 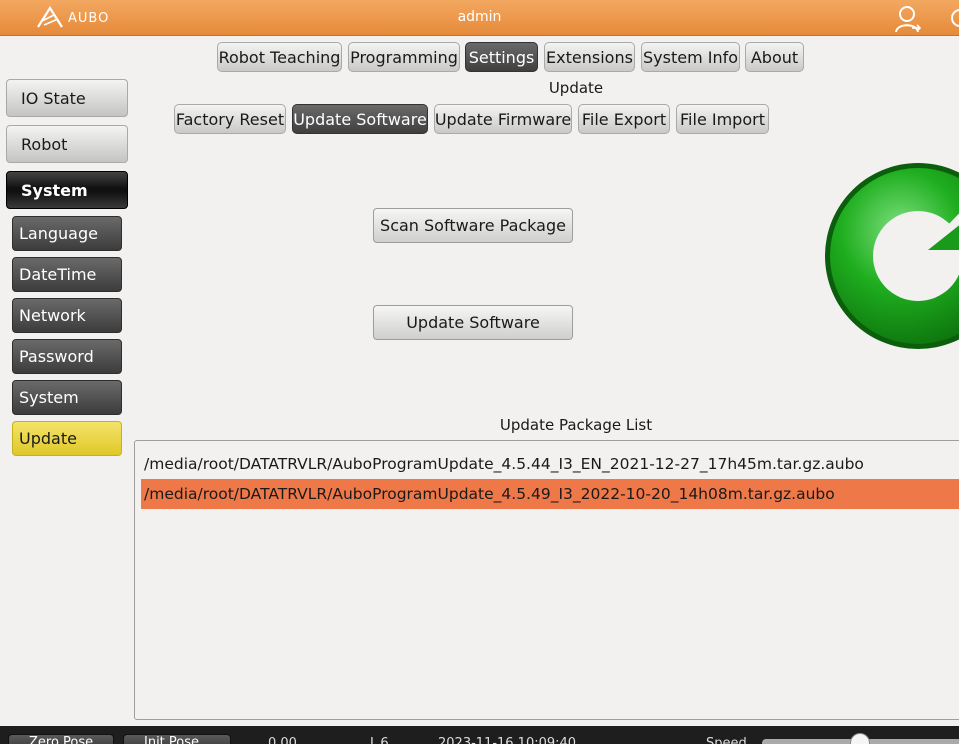 What do you see at coordinates (67, 397) in the screenshot?
I see `sidebar-sub-system: System` at bounding box center [67, 397].